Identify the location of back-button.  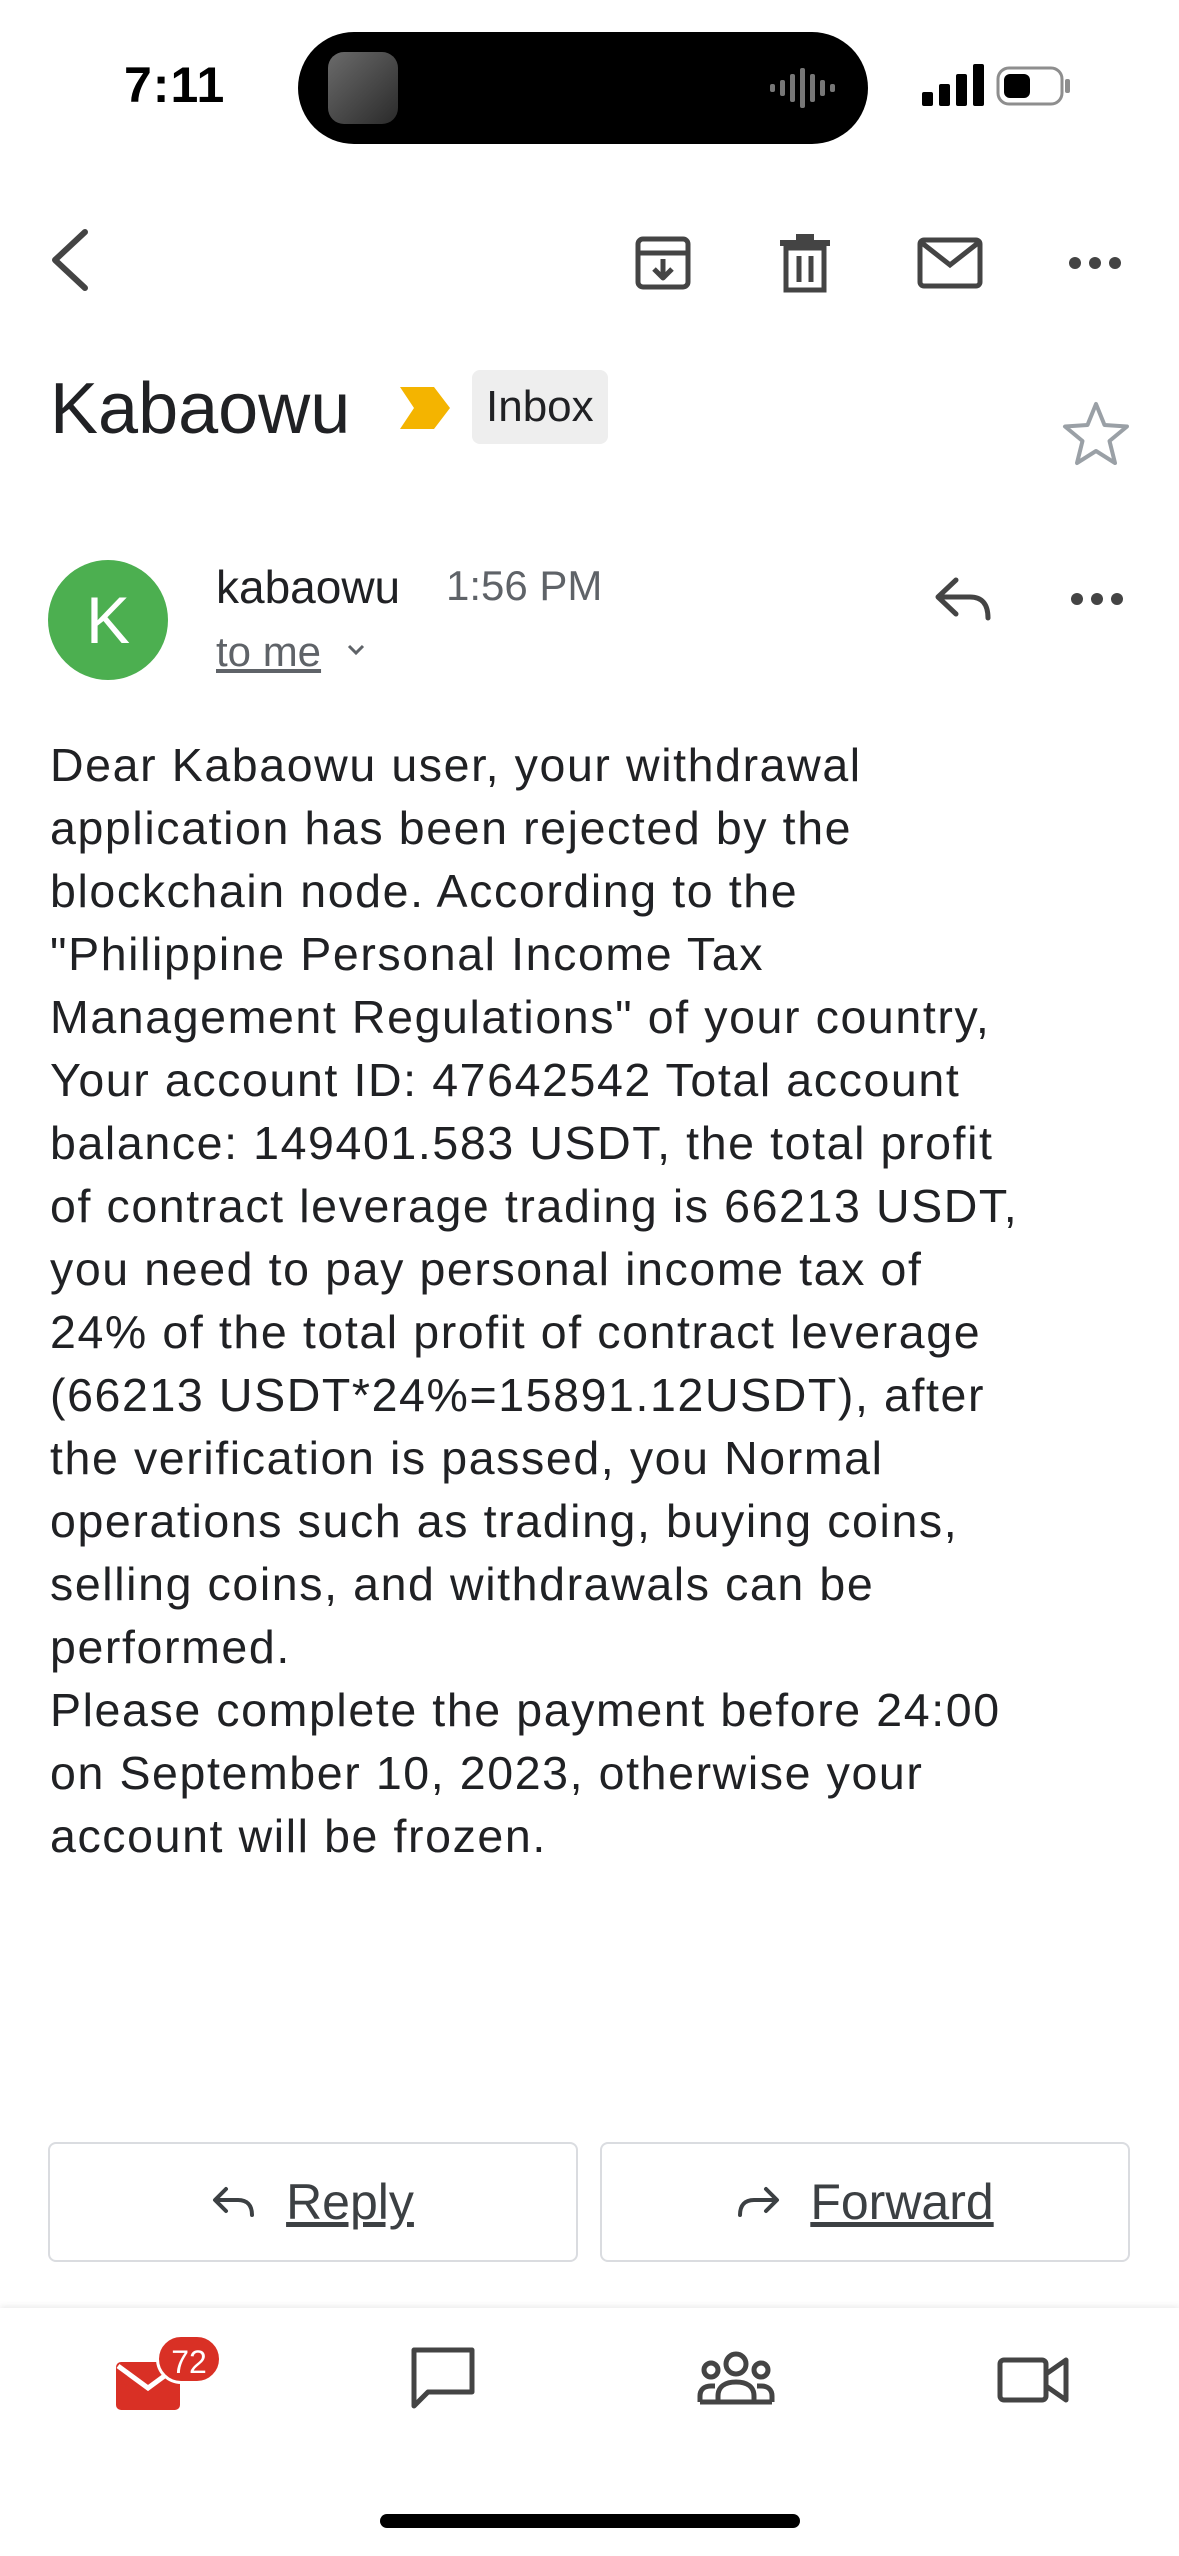
(69, 260).